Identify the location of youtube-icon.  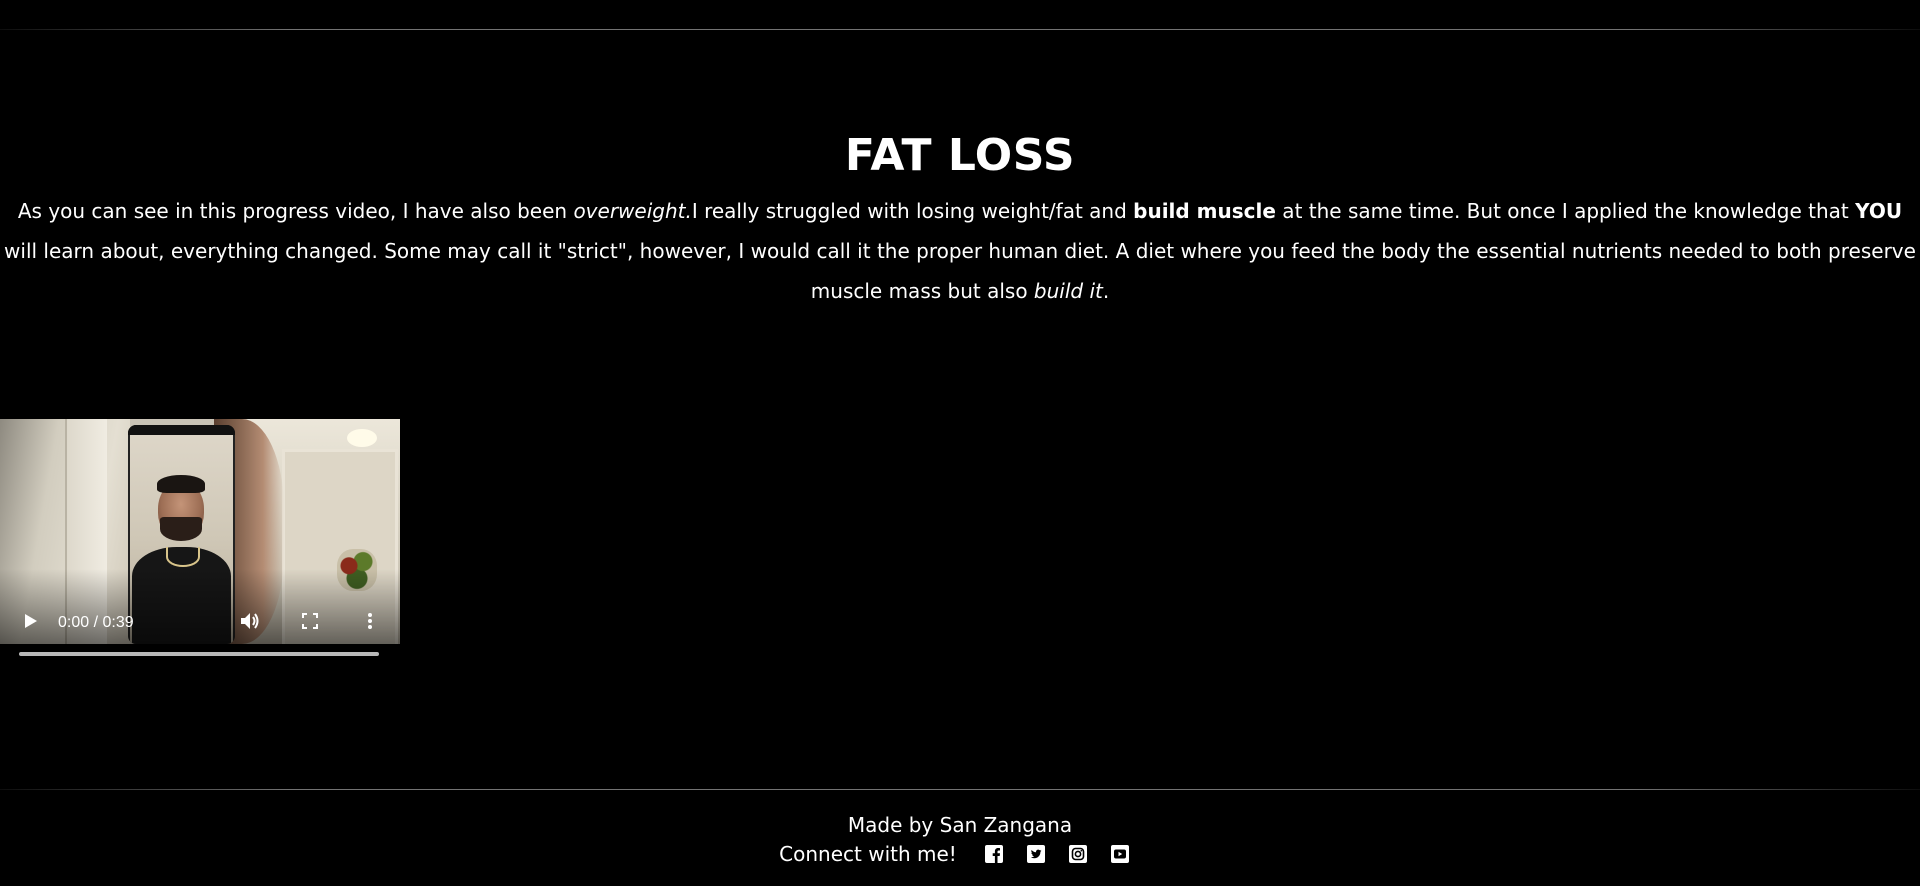
(1119, 854).